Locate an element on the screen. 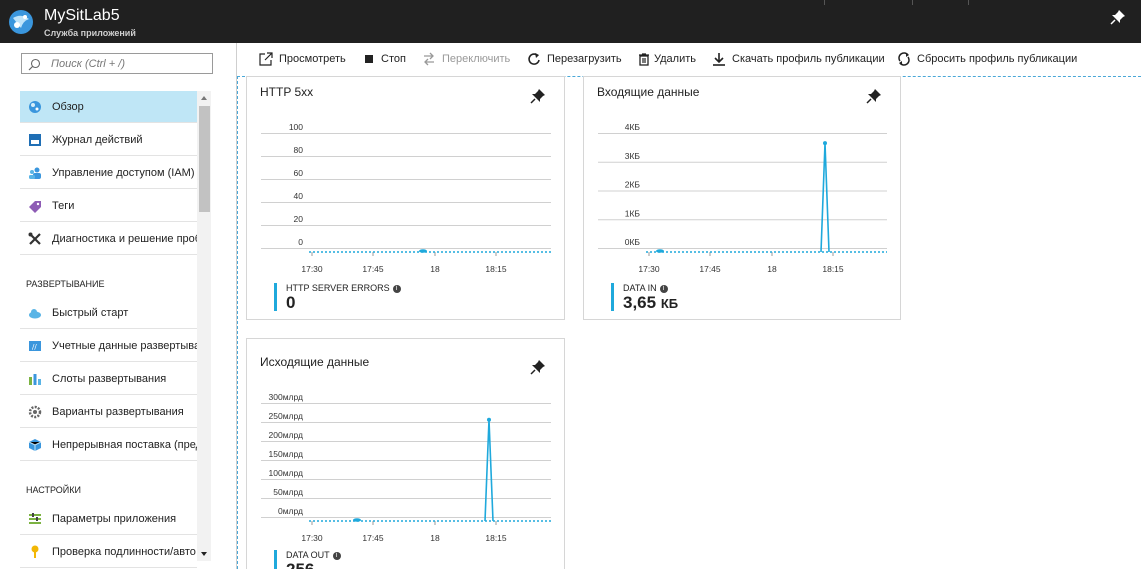 The height and width of the screenshot is (569, 1141). pin-blade-icon is located at coordinates (1118, 17).